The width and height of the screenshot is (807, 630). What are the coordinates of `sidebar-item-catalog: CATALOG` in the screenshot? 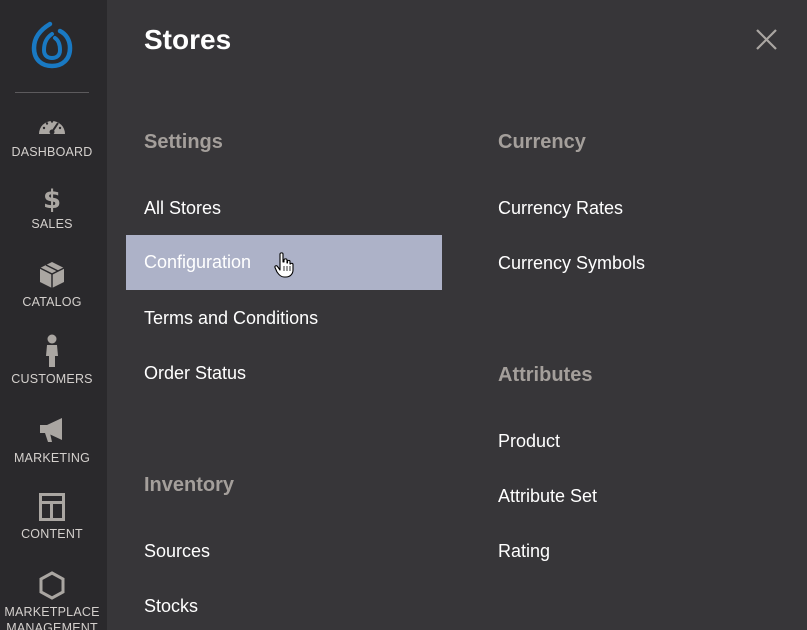 It's located at (53, 296).